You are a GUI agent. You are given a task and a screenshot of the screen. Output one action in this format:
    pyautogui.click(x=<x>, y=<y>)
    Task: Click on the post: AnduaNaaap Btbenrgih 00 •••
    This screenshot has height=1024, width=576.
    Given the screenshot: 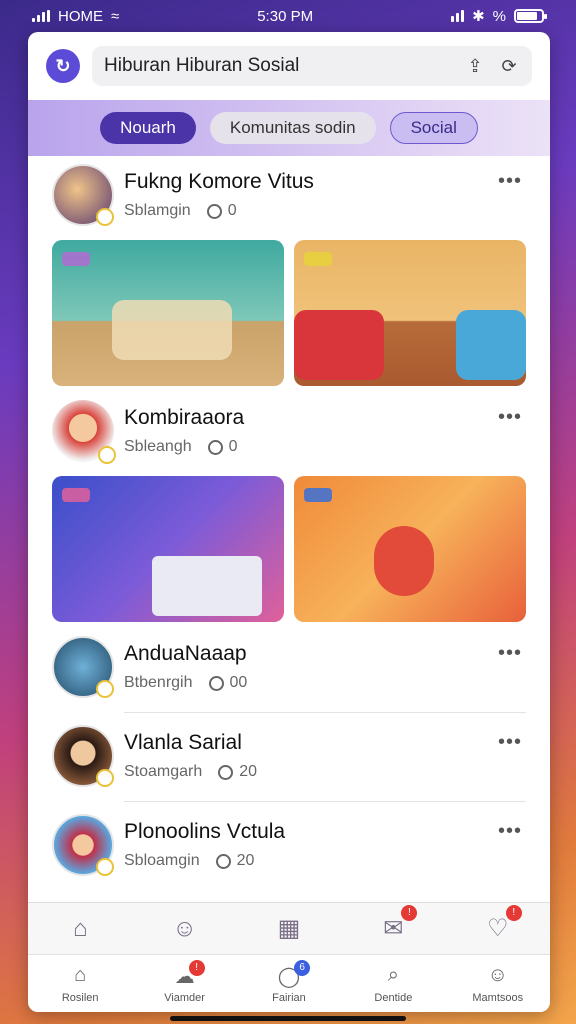 What is the action you would take?
    pyautogui.click(x=289, y=667)
    